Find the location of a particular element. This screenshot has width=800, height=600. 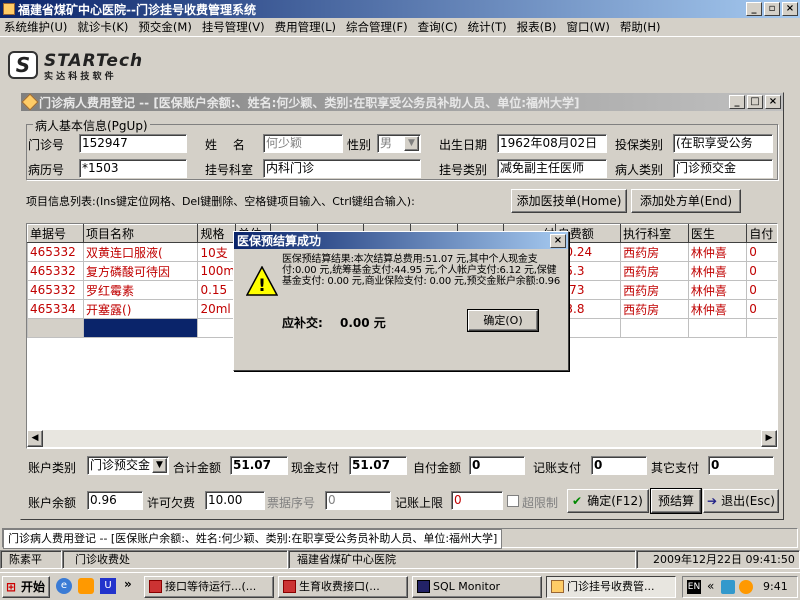

chevron-icon: » is located at coordinates (128, 584).